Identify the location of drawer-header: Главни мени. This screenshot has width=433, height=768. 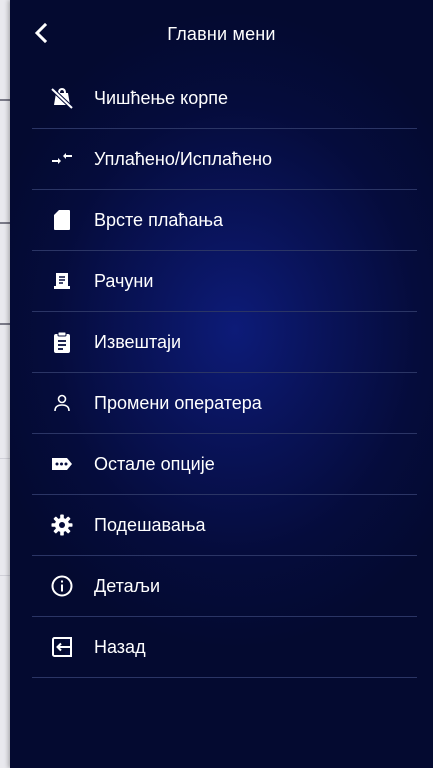
(221, 34).